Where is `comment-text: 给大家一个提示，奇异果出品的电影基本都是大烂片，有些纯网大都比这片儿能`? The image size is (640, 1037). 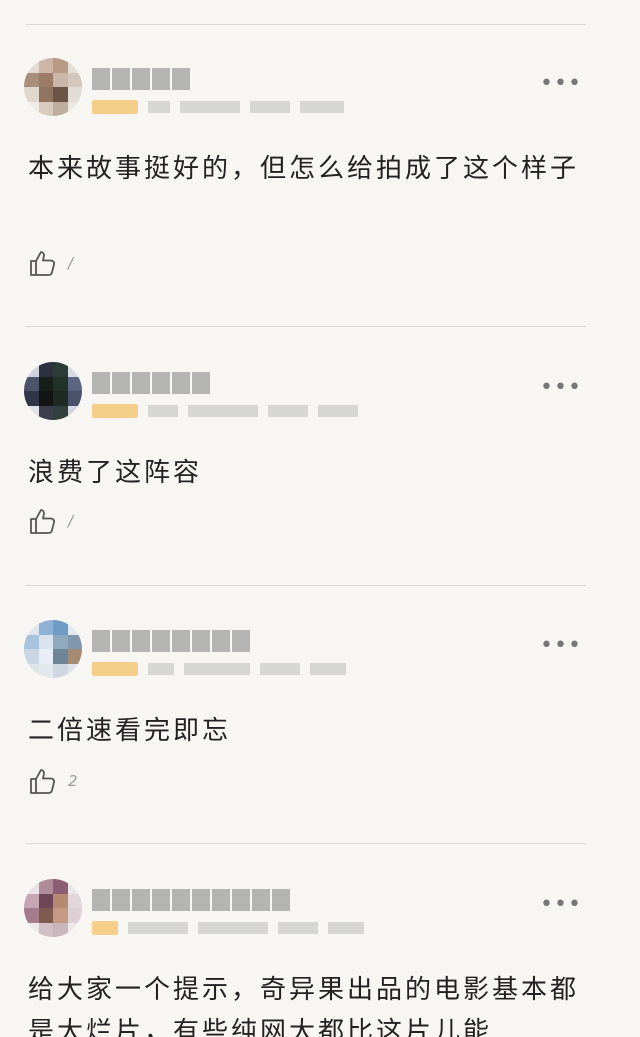
comment-text: 给大家一个提示，奇异果出品的电影基本都是大烂片，有些纯网大都比这片儿能 is located at coordinates (304, 1006).